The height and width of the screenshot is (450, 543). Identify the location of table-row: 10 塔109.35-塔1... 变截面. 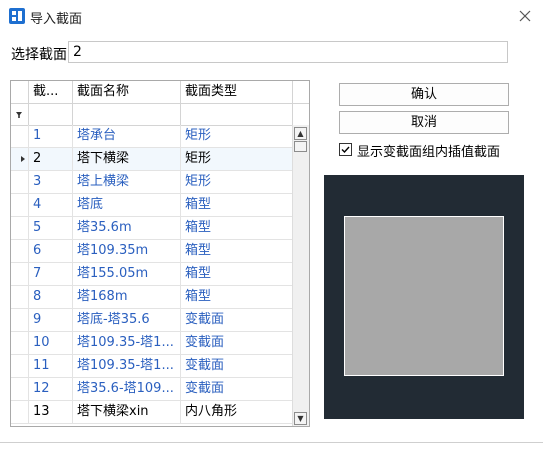
(152, 343).